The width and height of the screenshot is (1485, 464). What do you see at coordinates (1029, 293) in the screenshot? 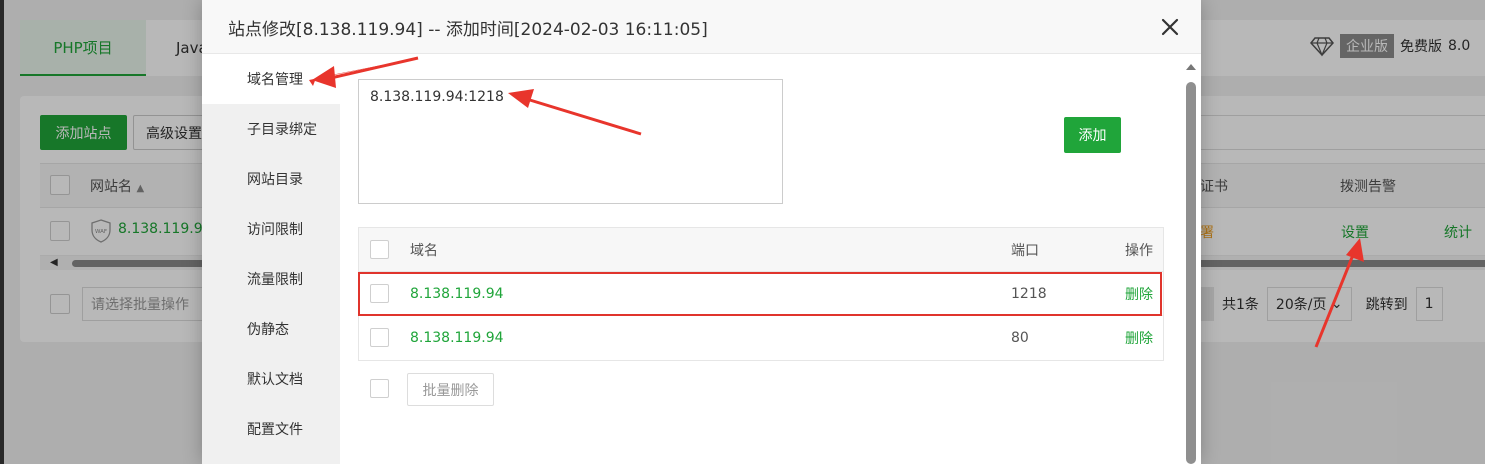
I see `port-value: 1218` at bounding box center [1029, 293].